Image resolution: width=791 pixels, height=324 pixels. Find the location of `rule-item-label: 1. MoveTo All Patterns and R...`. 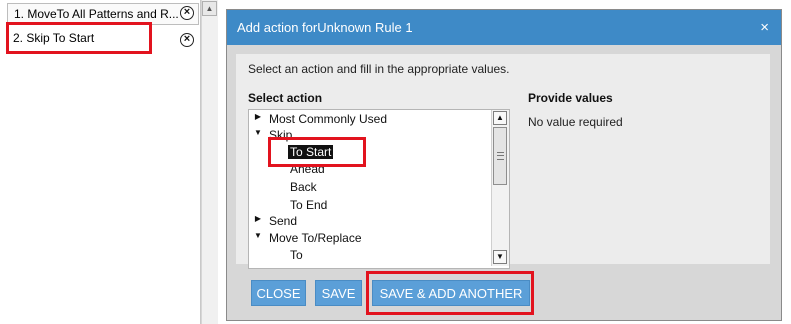

rule-item-label: 1. MoveTo All Patterns and R... is located at coordinates (96, 14).